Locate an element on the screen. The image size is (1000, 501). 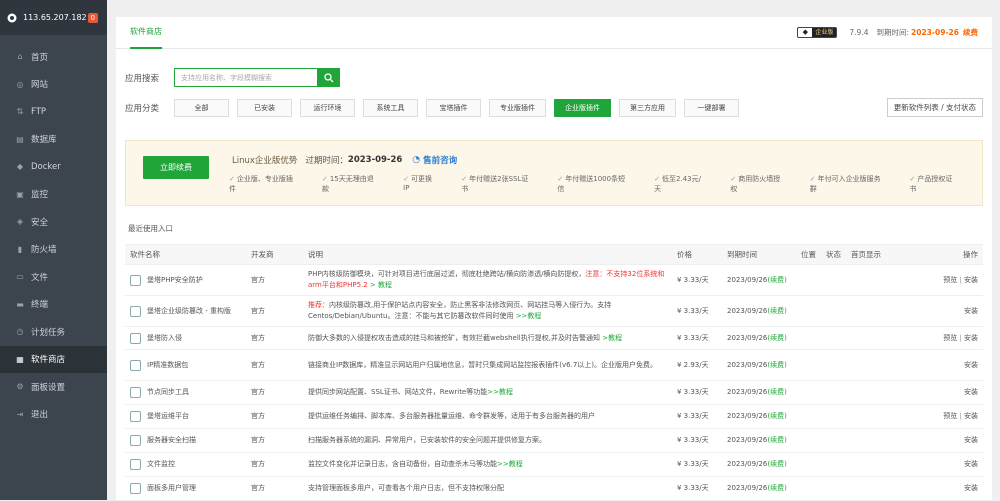
sidebar-item-label: 网站 is located at coordinates (40, 85).